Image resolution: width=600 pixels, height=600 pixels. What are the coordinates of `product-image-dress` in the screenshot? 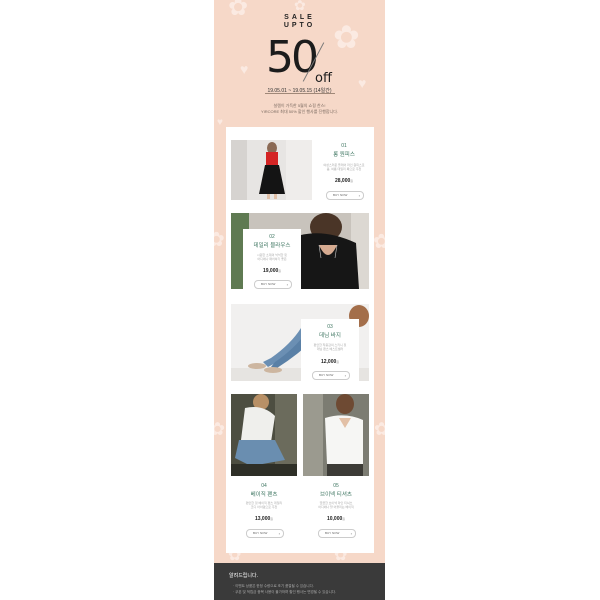 It's located at (271, 170).